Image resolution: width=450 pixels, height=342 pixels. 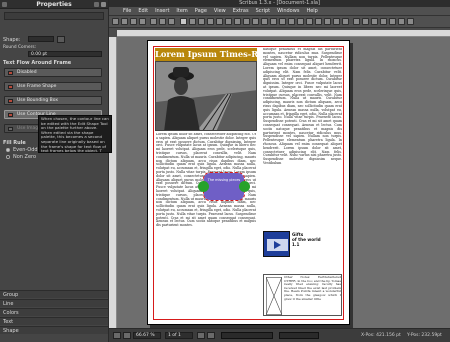 What do you see at coordinates (171, 21) in the screenshot?
I see `export-pdf-icon` at bounding box center [171, 21].